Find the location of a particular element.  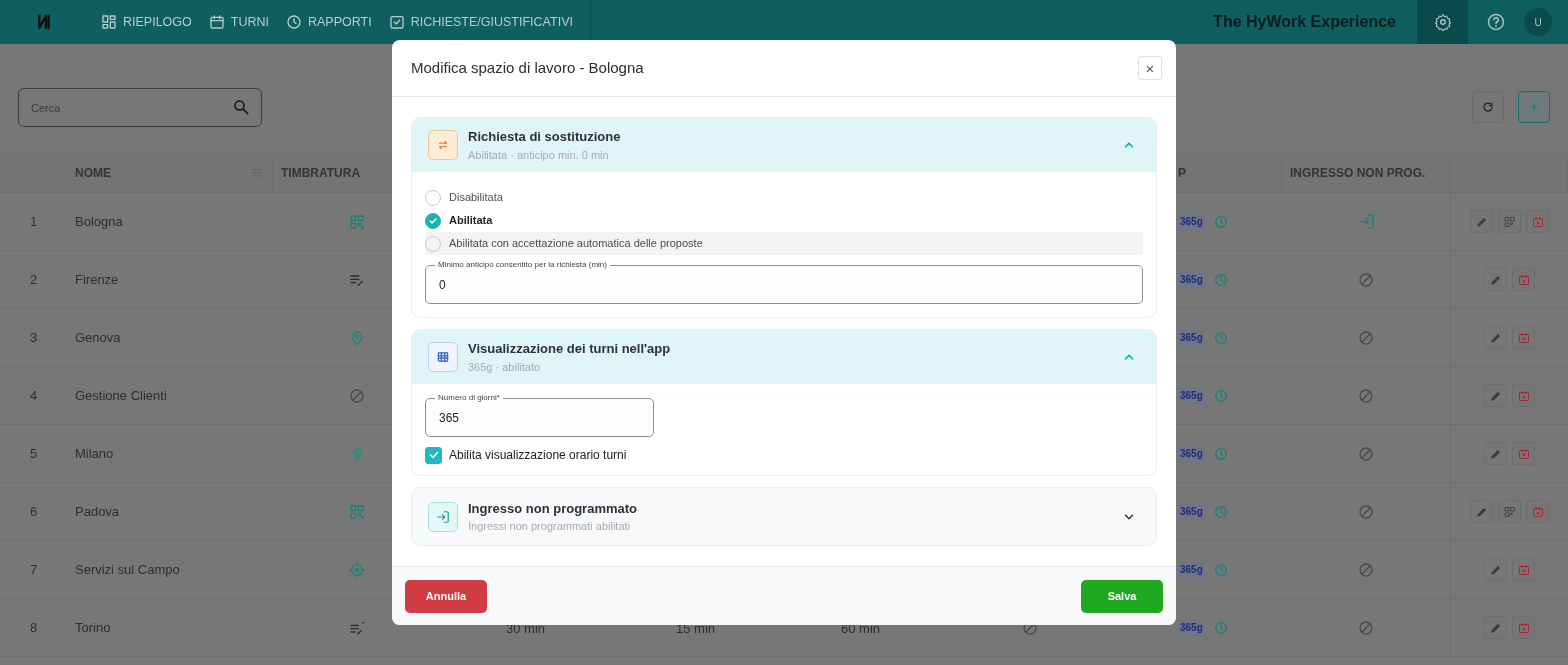

check-icon is located at coordinates (433, 220).